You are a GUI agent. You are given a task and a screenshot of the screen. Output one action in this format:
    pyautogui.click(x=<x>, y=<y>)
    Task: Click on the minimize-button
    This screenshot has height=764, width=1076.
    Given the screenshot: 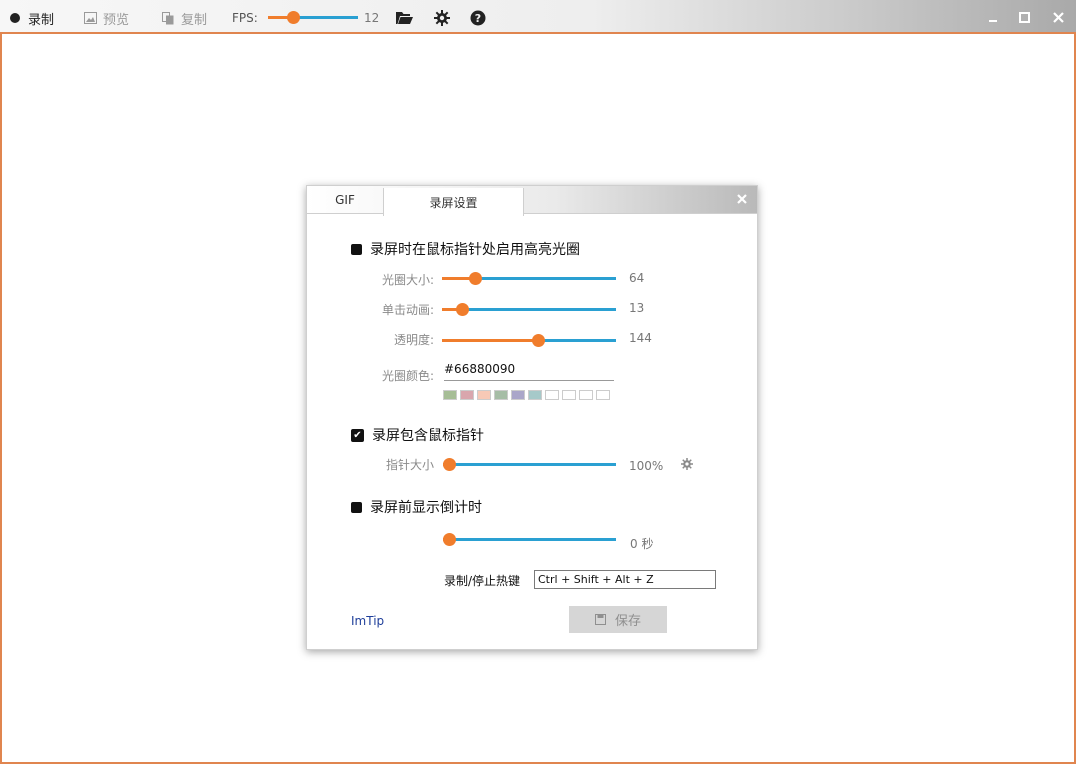 What is the action you would take?
    pyautogui.click(x=993, y=17)
    